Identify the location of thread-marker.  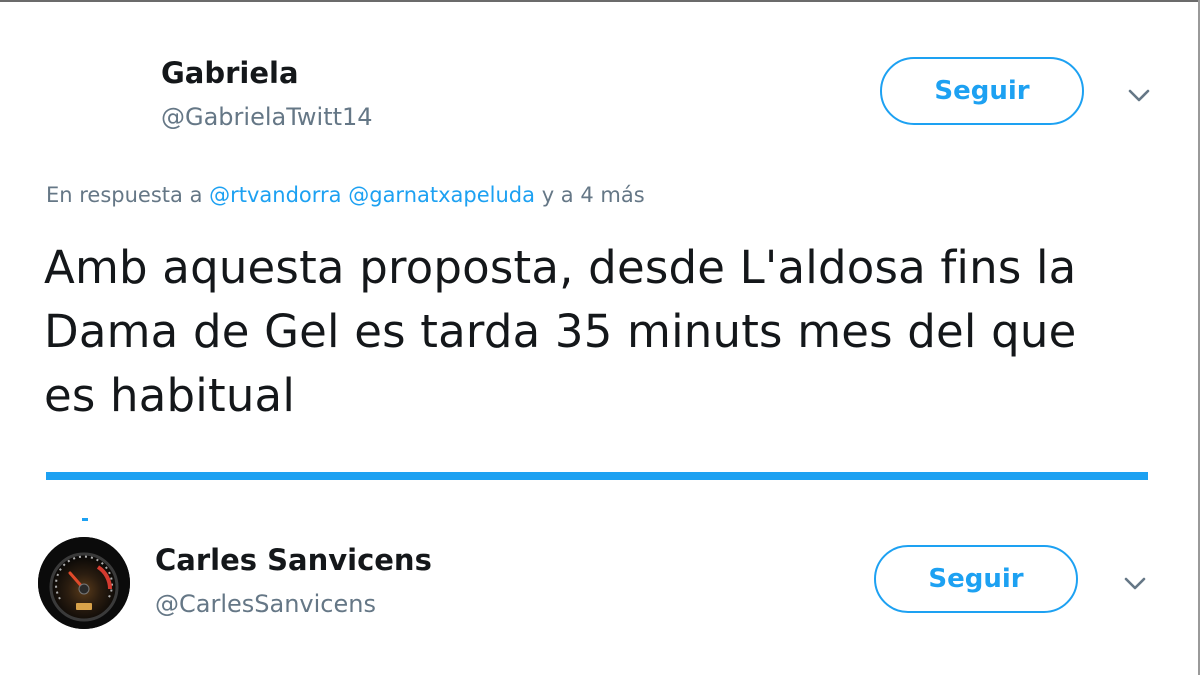
(85, 519).